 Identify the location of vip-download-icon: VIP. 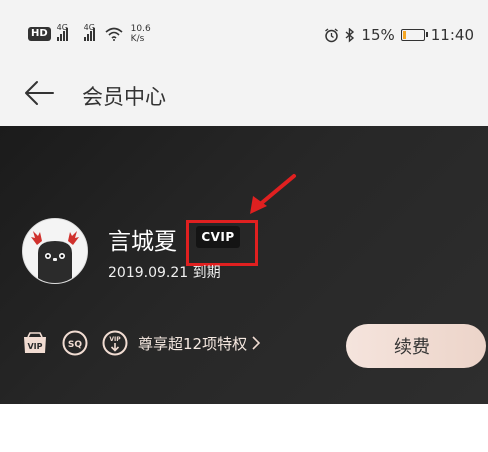
(115, 343).